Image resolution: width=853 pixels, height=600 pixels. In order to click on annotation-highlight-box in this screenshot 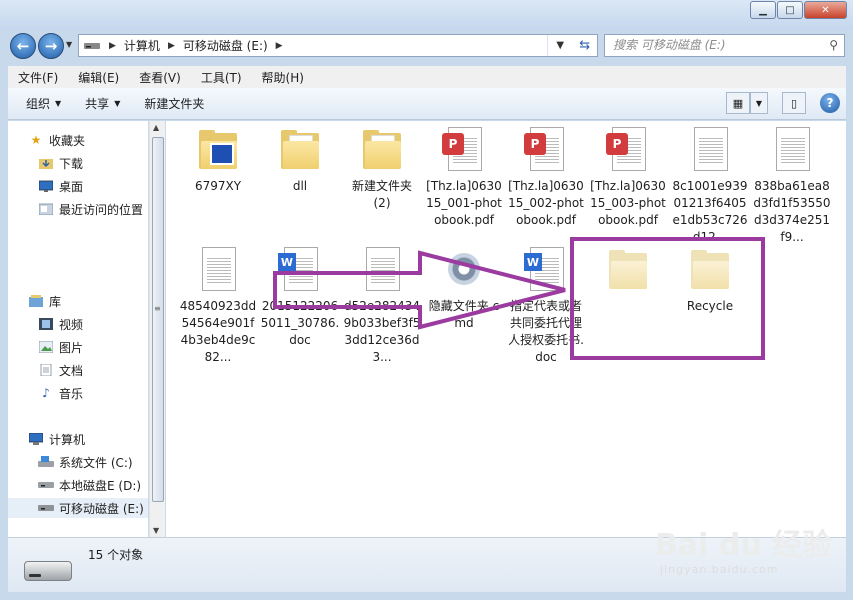, I will do `click(667, 298)`.